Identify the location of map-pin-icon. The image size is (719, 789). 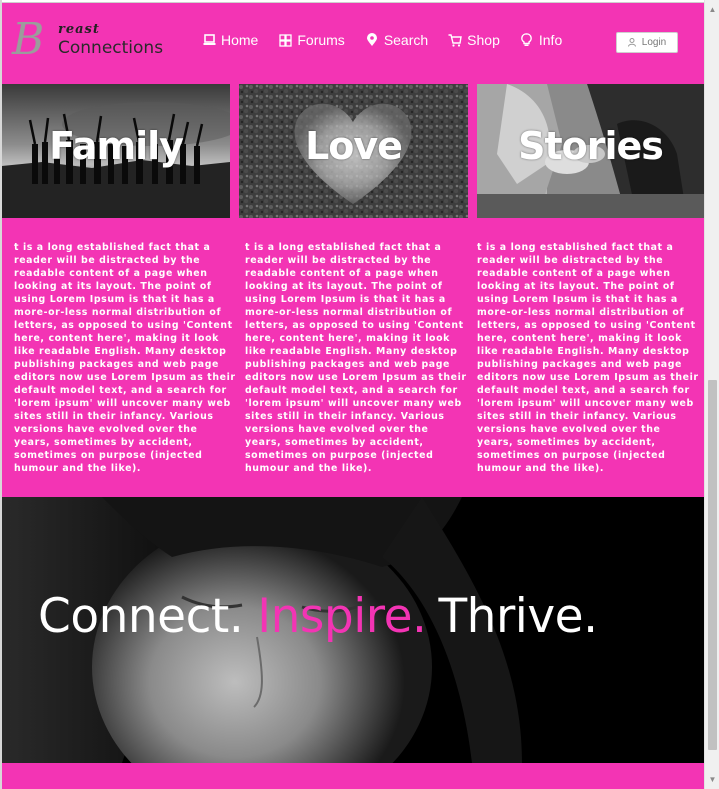
(372, 40).